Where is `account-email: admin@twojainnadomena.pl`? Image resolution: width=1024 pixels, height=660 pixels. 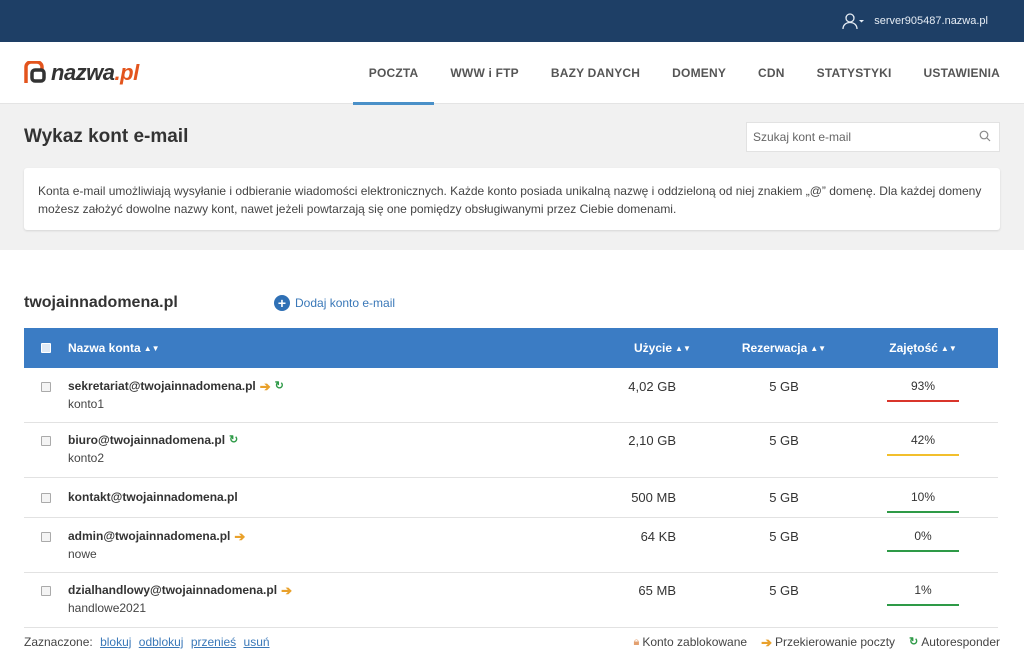
account-email: admin@twojainnadomena.pl is located at coordinates (149, 536).